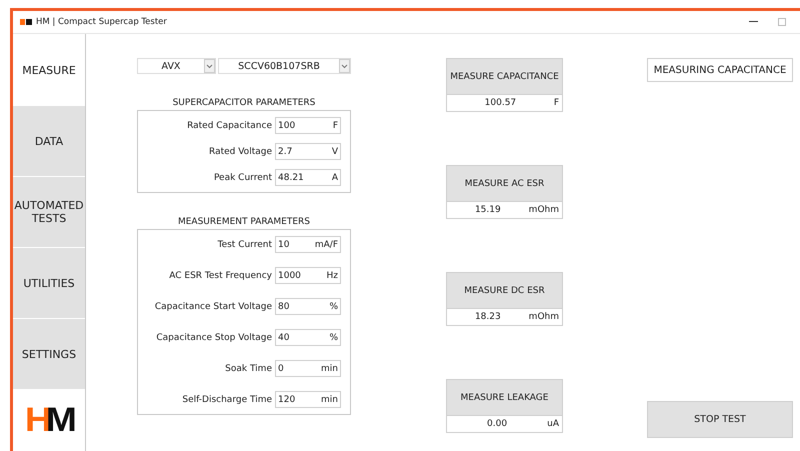 Image resolution: width=800 pixels, height=451 pixels. What do you see at coordinates (227, 399) in the screenshot?
I see `field-label: Self-Discharge Time` at bounding box center [227, 399].